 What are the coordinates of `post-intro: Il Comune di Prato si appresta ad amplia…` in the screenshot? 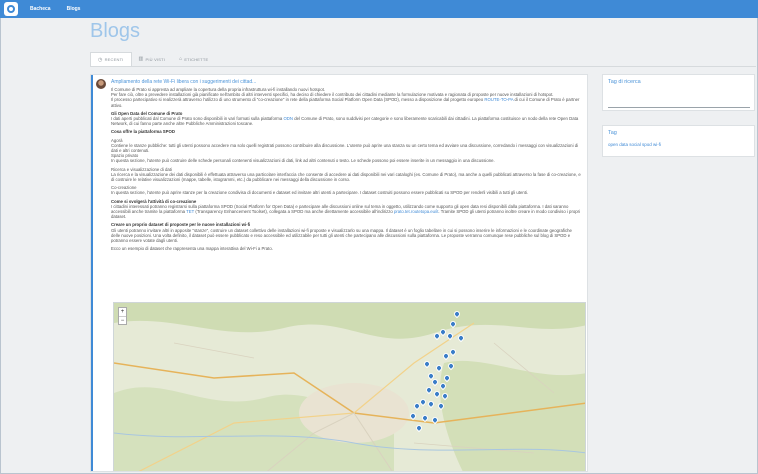 It's located at (346, 97).